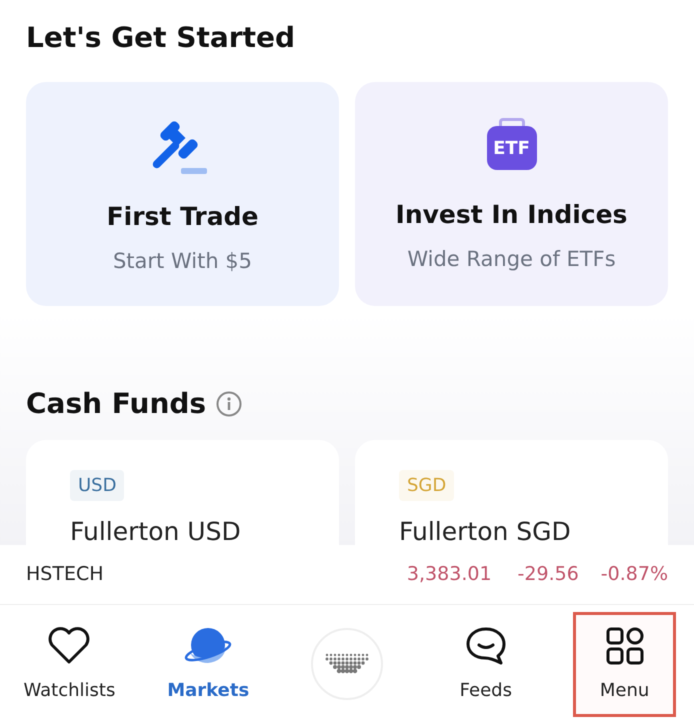 The height and width of the screenshot is (723, 694). I want to click on ticker-symbol: HSTECH, so click(65, 575).